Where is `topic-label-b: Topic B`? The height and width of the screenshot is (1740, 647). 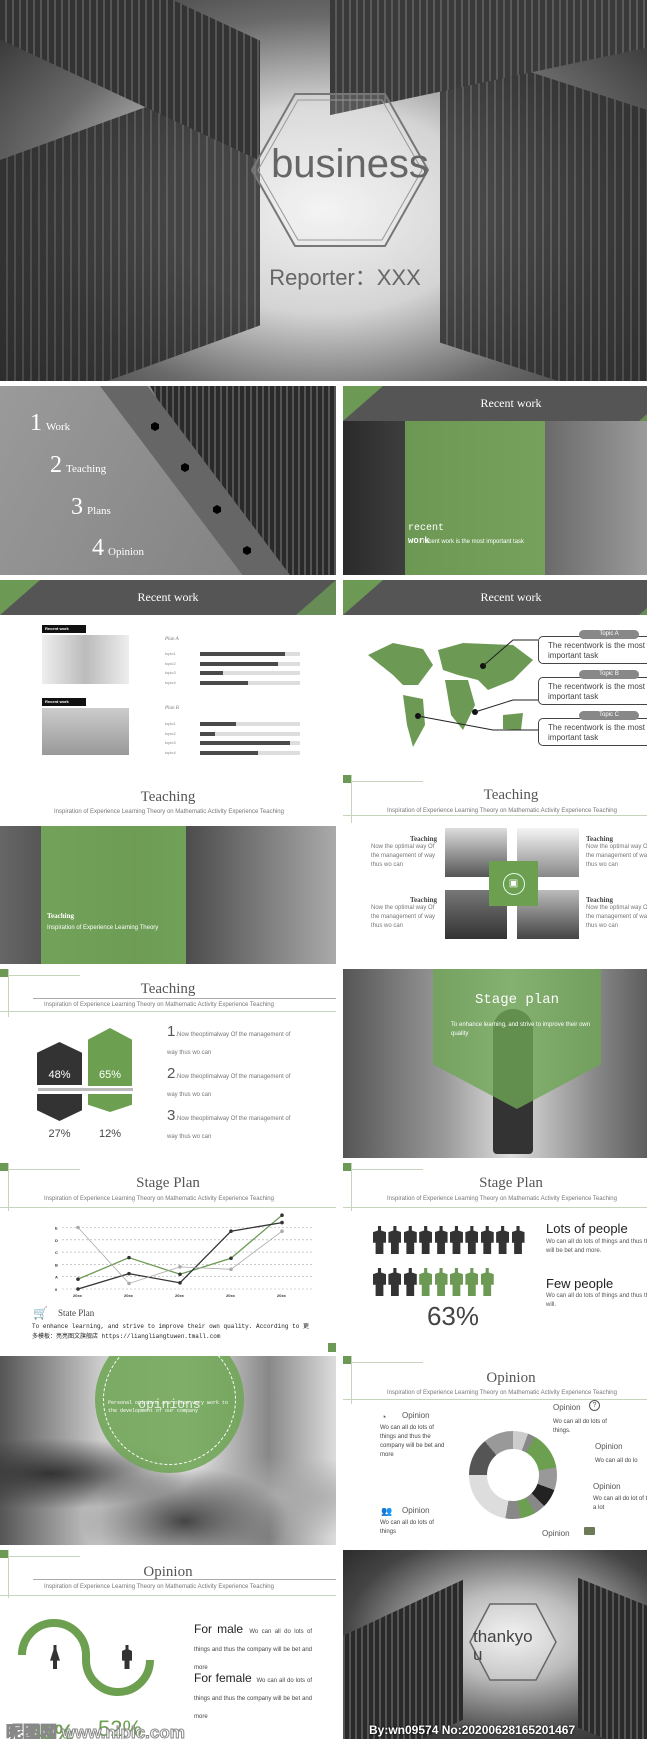
topic-label-b: Topic B is located at coordinates (609, 674).